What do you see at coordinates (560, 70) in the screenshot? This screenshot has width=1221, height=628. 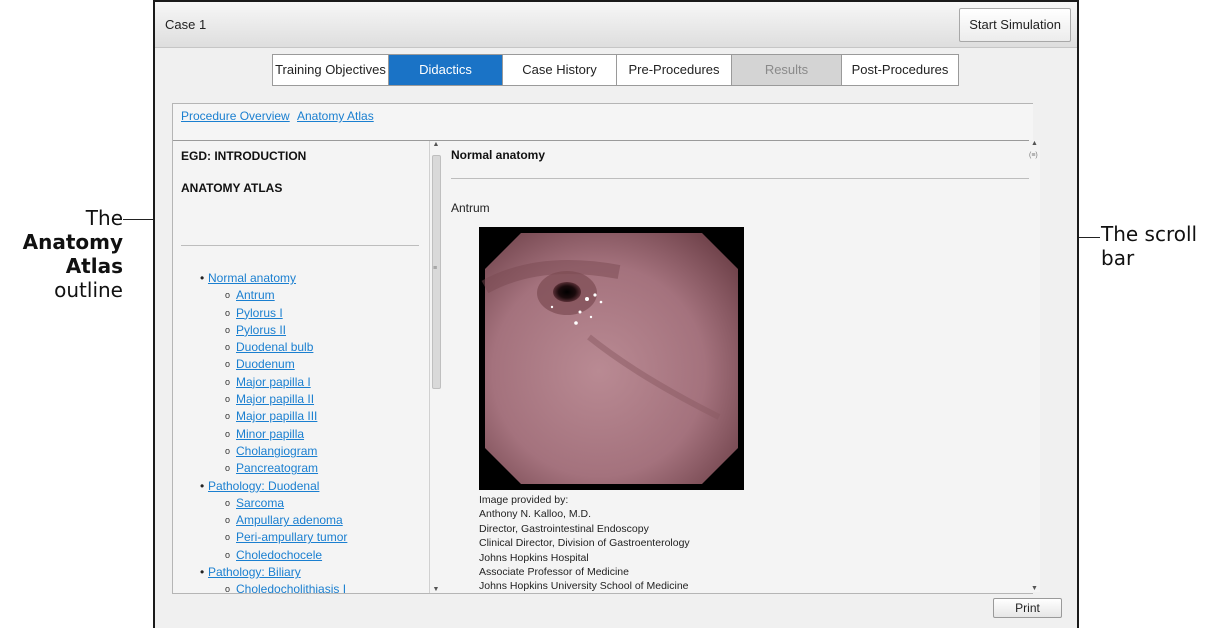 I see `tab-case-history: Case History` at bounding box center [560, 70].